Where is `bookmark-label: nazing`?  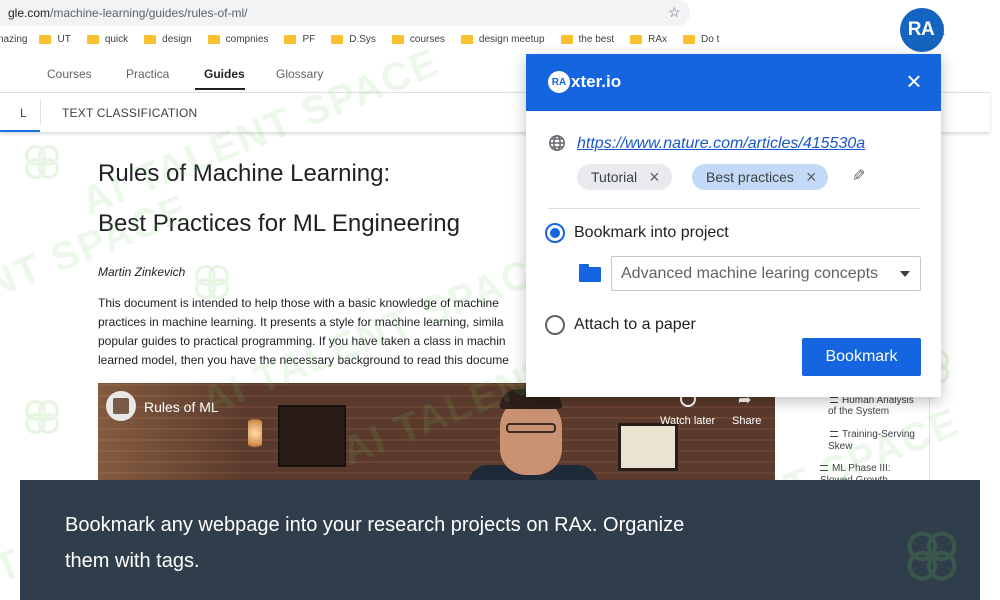 bookmark-label: nazing is located at coordinates (14, 39).